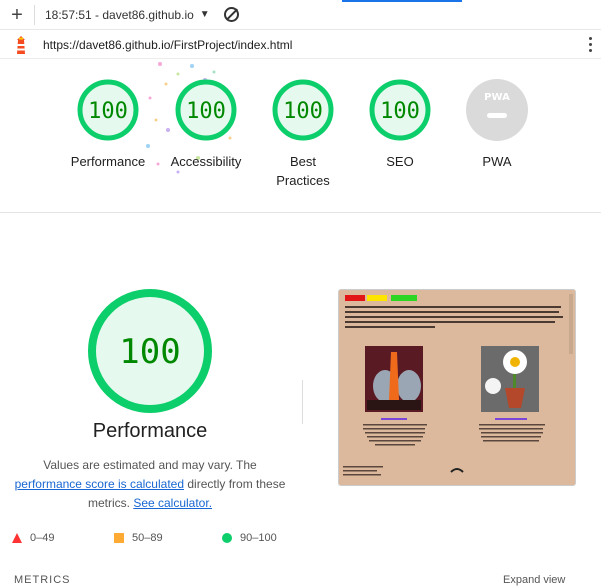 The width and height of the screenshot is (601, 586). What do you see at coordinates (303, 171) in the screenshot?
I see `gauge-label: Best Practices` at bounding box center [303, 171].